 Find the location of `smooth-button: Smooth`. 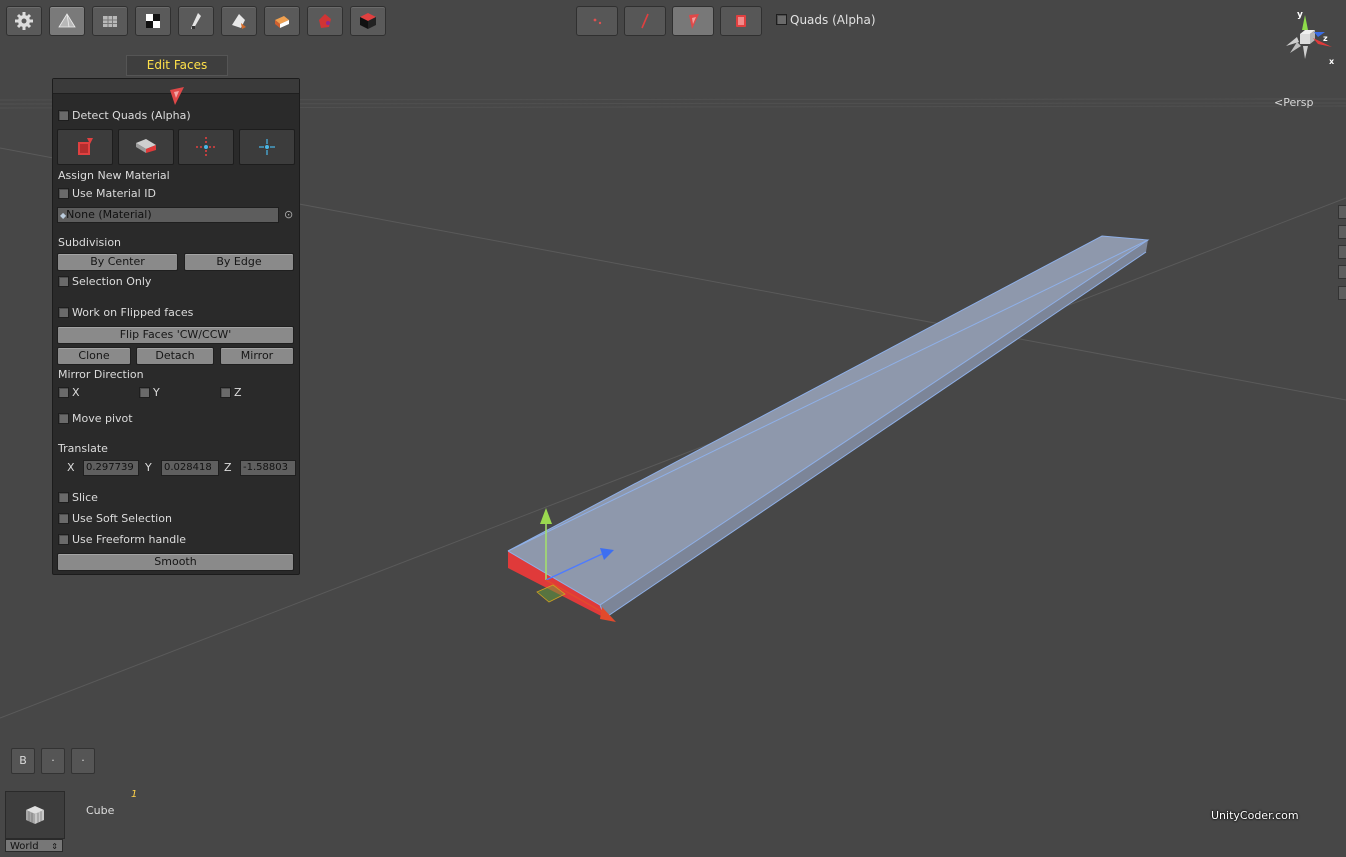

smooth-button: Smooth is located at coordinates (175, 562).